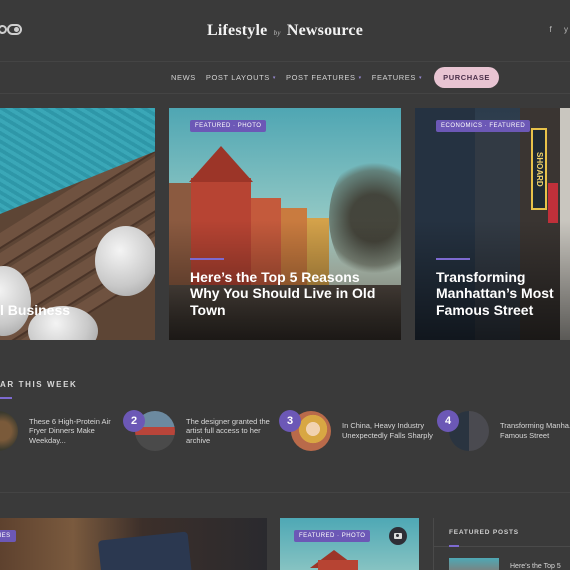 The height and width of the screenshot is (570, 570). Describe the element at coordinates (39, 384) in the screenshot. I see `section-heading: AR THIS WEEK` at that location.